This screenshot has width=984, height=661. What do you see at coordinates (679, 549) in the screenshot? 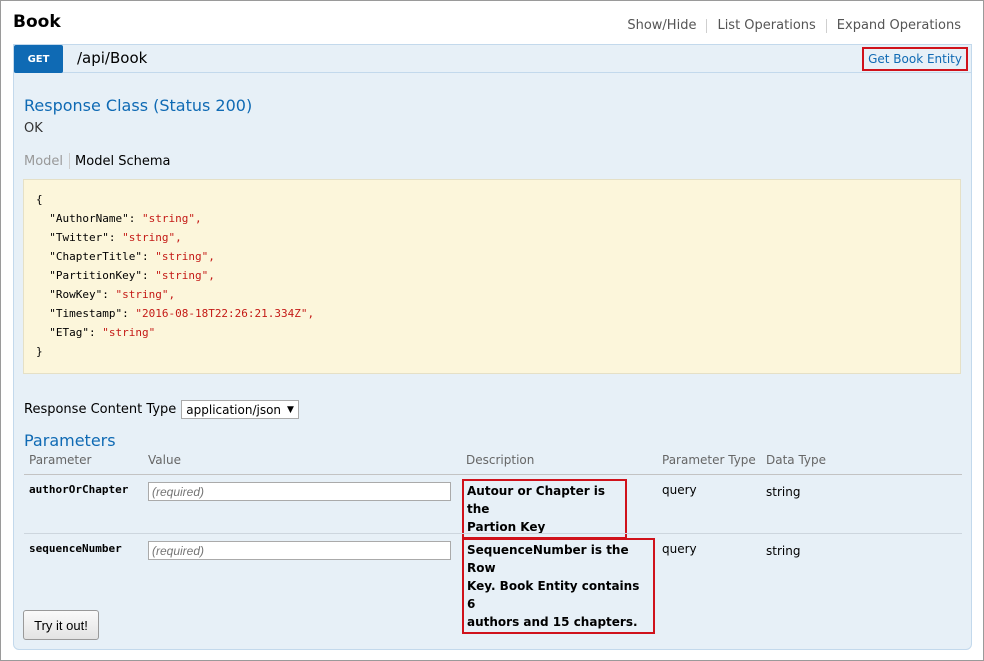
I see `param-type-sequencenumber: query` at bounding box center [679, 549].